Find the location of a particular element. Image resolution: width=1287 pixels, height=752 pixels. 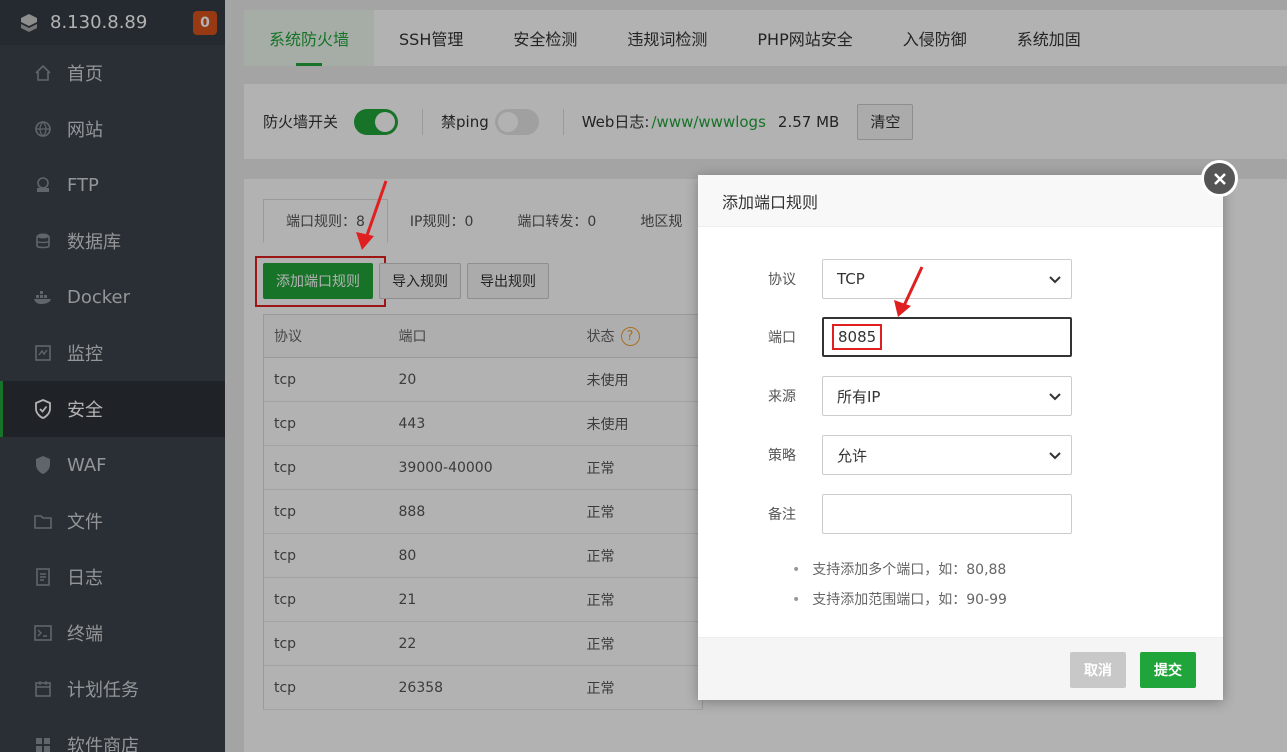

strategy-label: 策略 is located at coordinates (782, 456).